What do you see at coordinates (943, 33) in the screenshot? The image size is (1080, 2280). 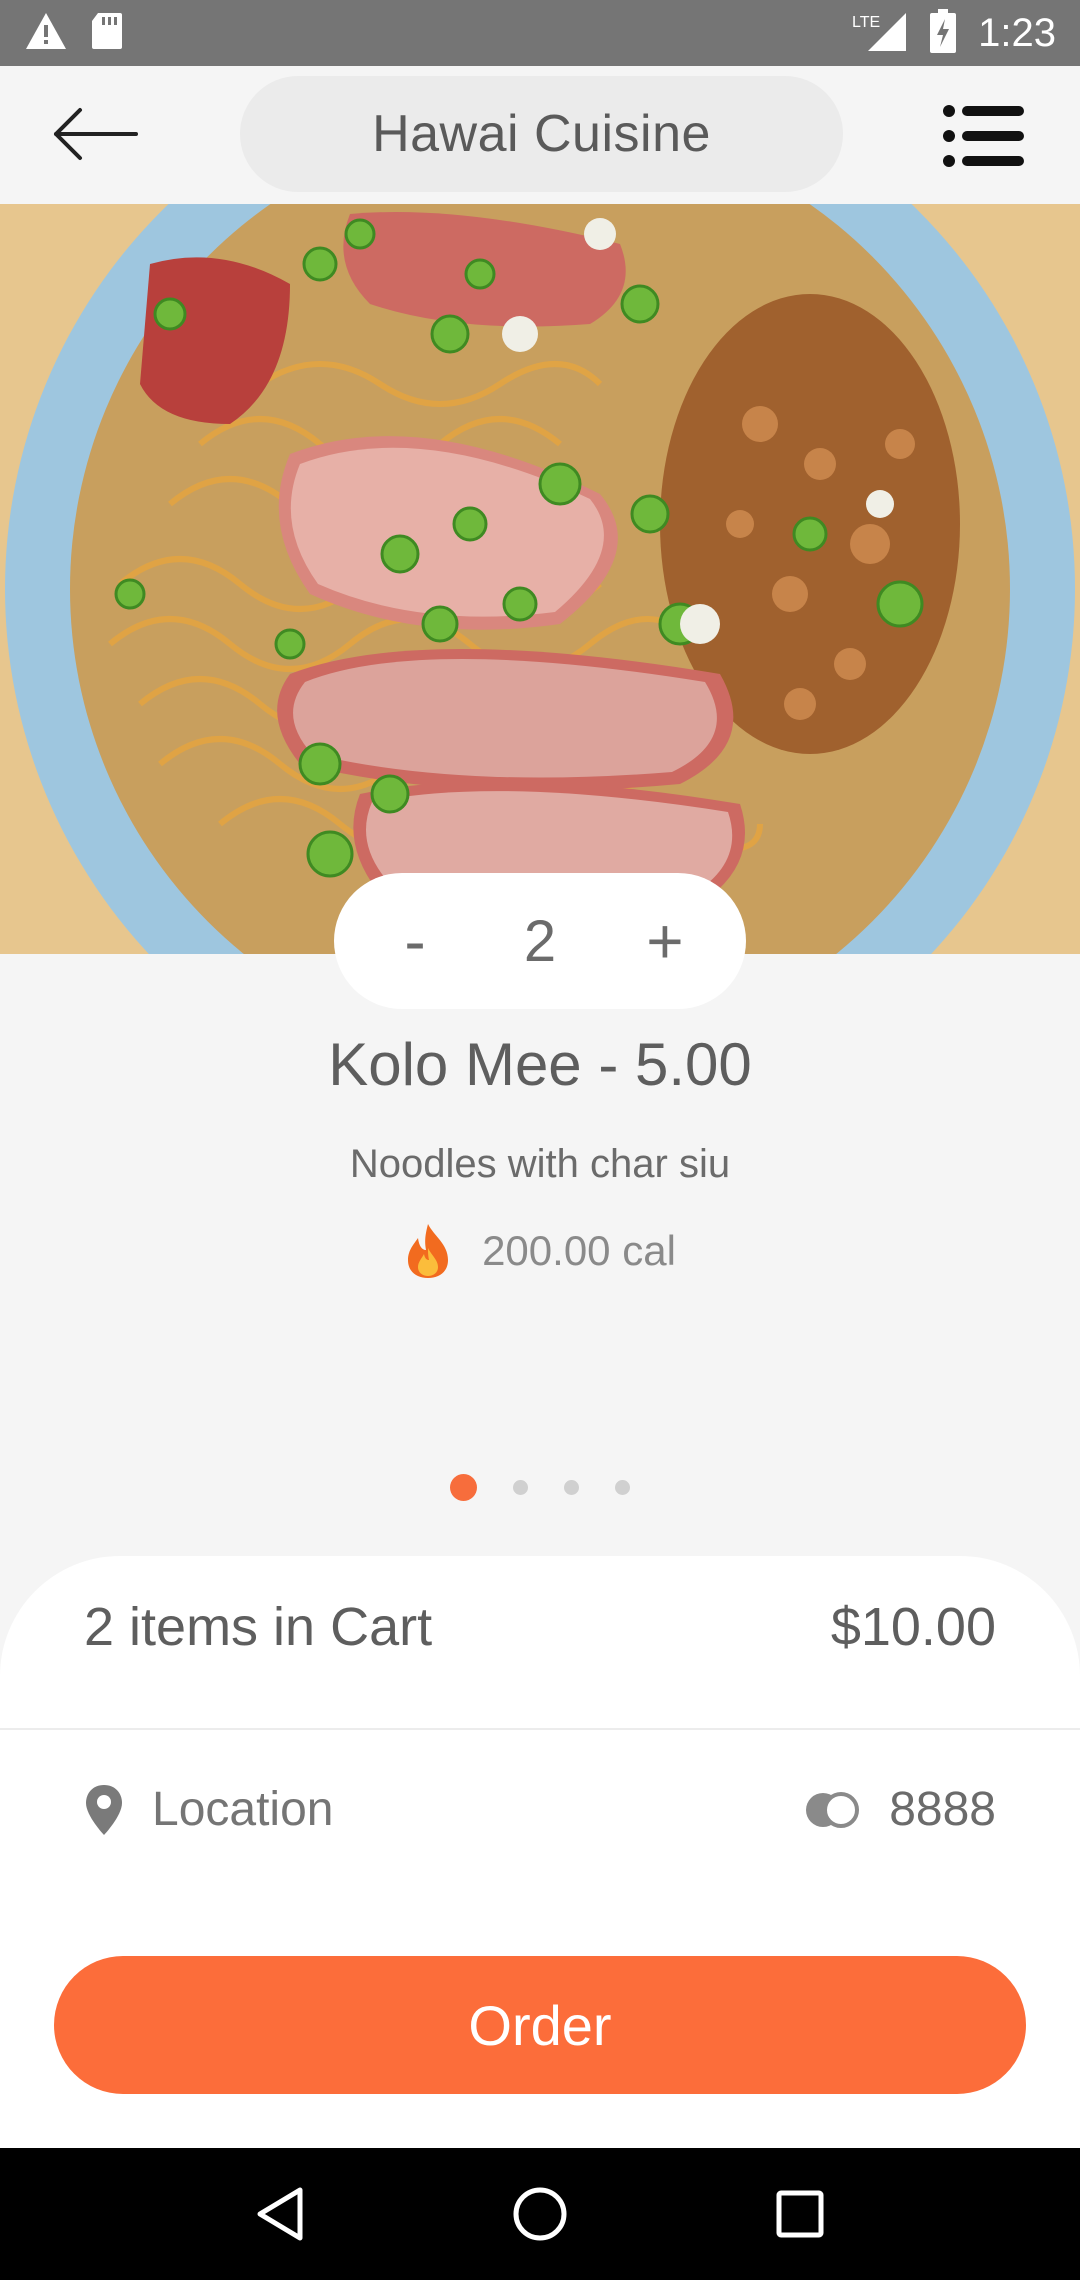 I see `battery-charging-icon` at bounding box center [943, 33].